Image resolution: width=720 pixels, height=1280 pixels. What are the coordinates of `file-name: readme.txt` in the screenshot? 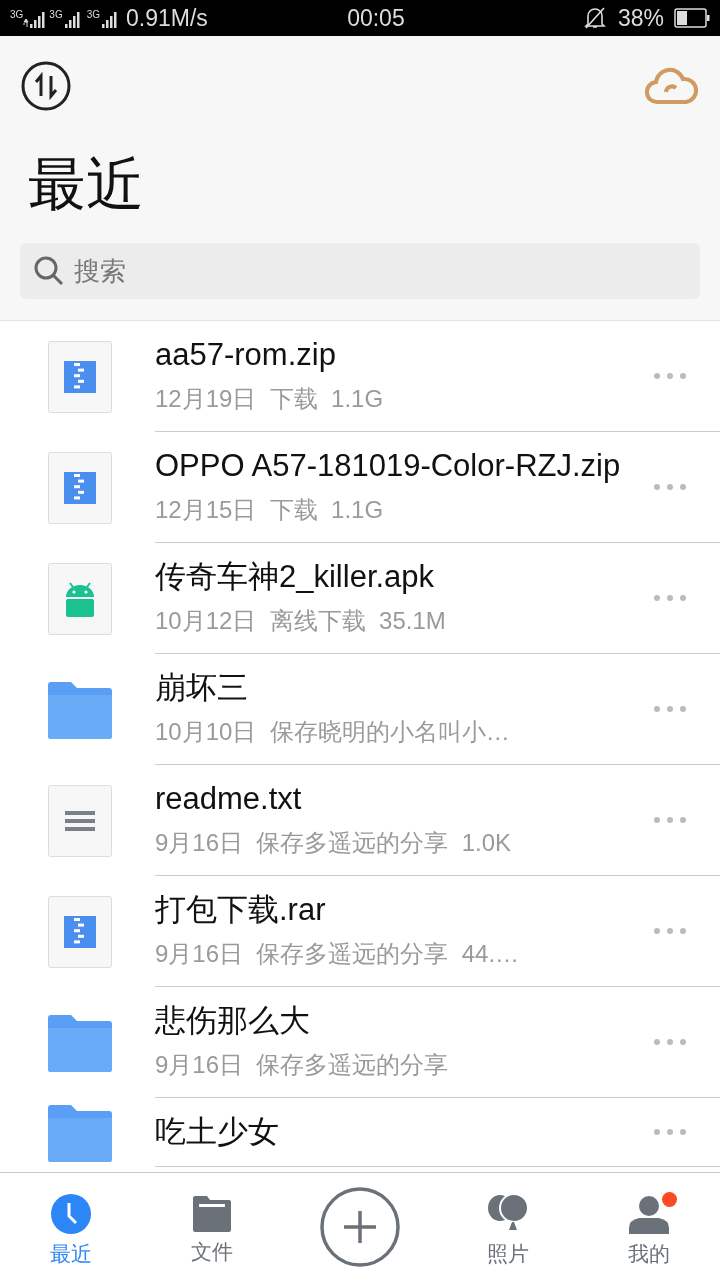 It's located at (390, 799).